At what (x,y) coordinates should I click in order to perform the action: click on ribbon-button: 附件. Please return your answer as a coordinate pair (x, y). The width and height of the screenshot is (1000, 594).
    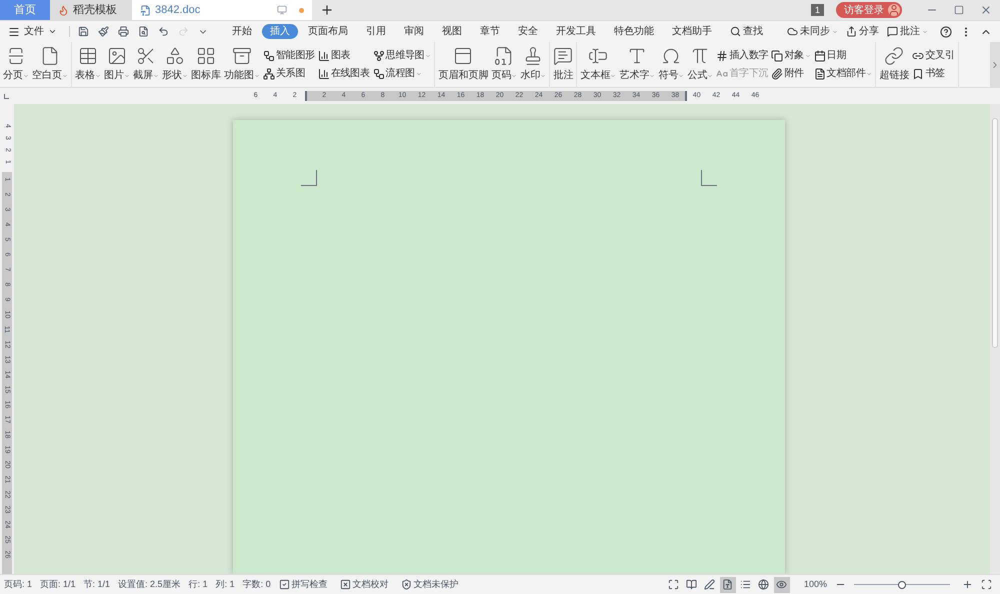
    Looking at the image, I should click on (791, 73).